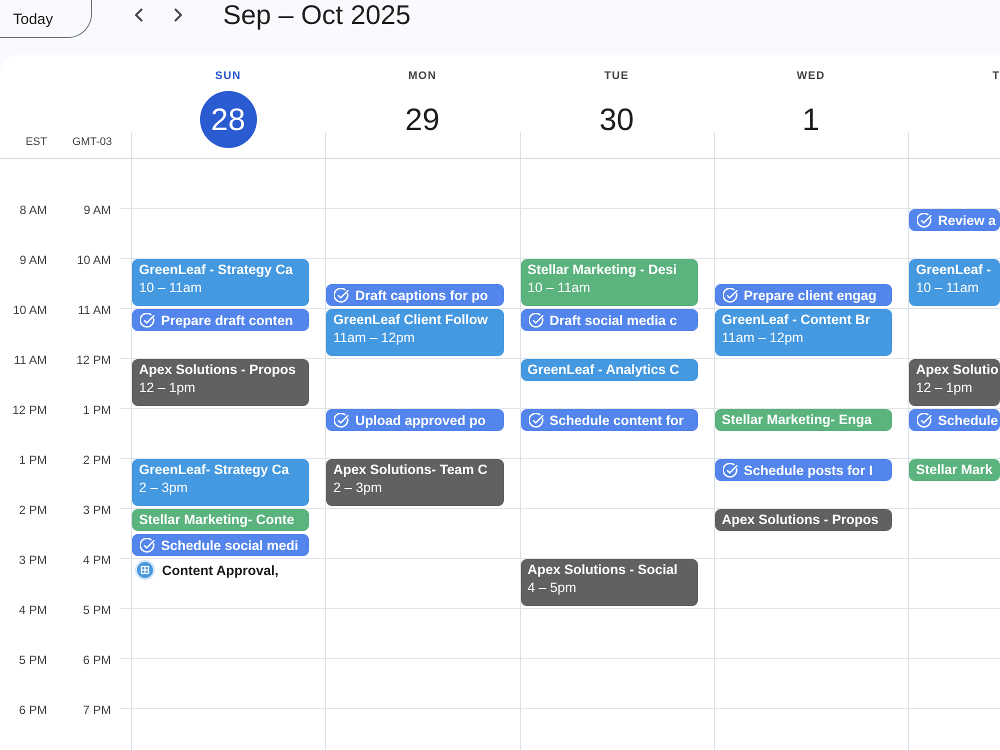  I want to click on calendar-event: Apex Solutio 12 – 1pm, so click(954, 382).